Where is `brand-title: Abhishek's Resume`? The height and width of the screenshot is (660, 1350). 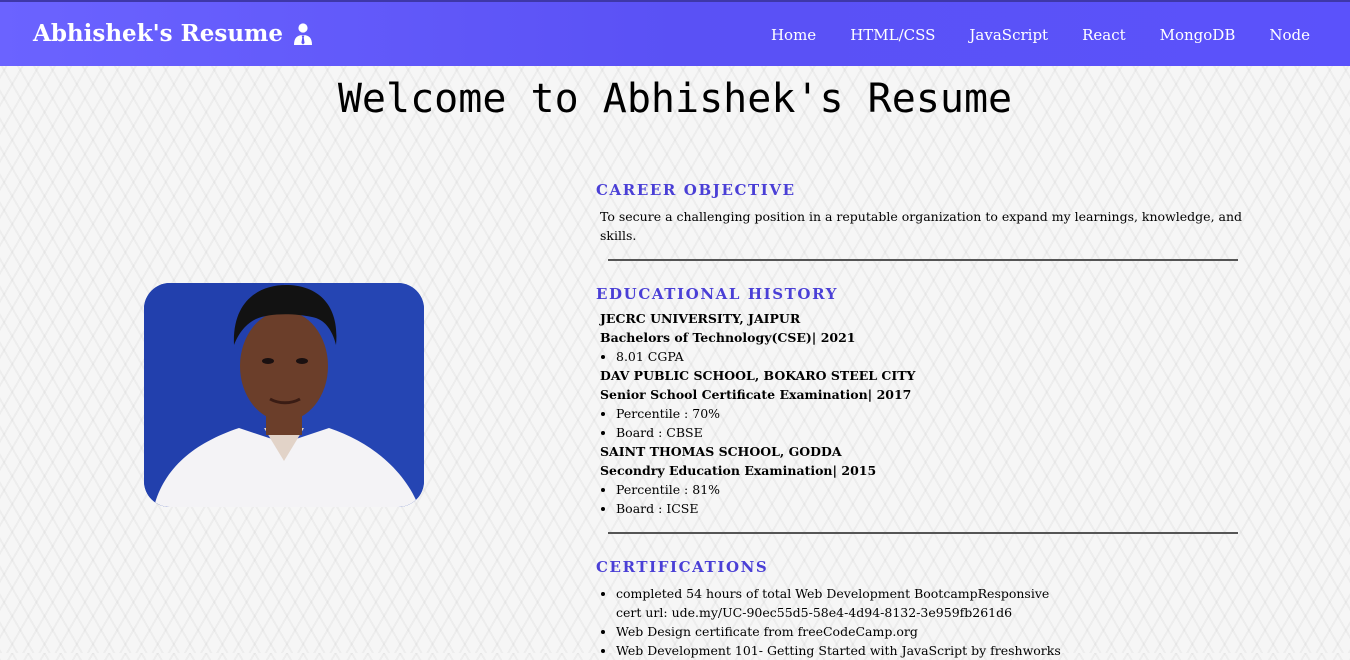 brand-title: Abhishek's Resume is located at coordinates (158, 33).